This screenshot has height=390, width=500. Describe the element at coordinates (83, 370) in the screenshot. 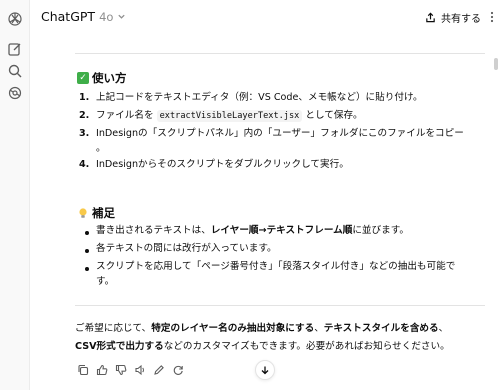

I see `copy-icon` at that location.